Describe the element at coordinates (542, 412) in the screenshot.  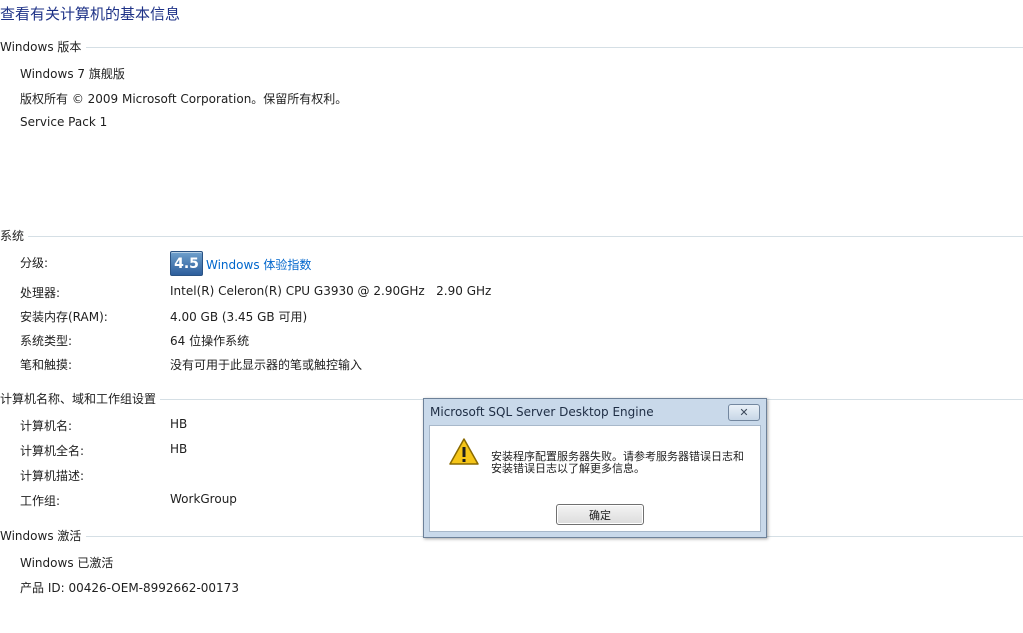
I see `dialog-title: Microsoft SQL Server Desktop Engine` at that location.